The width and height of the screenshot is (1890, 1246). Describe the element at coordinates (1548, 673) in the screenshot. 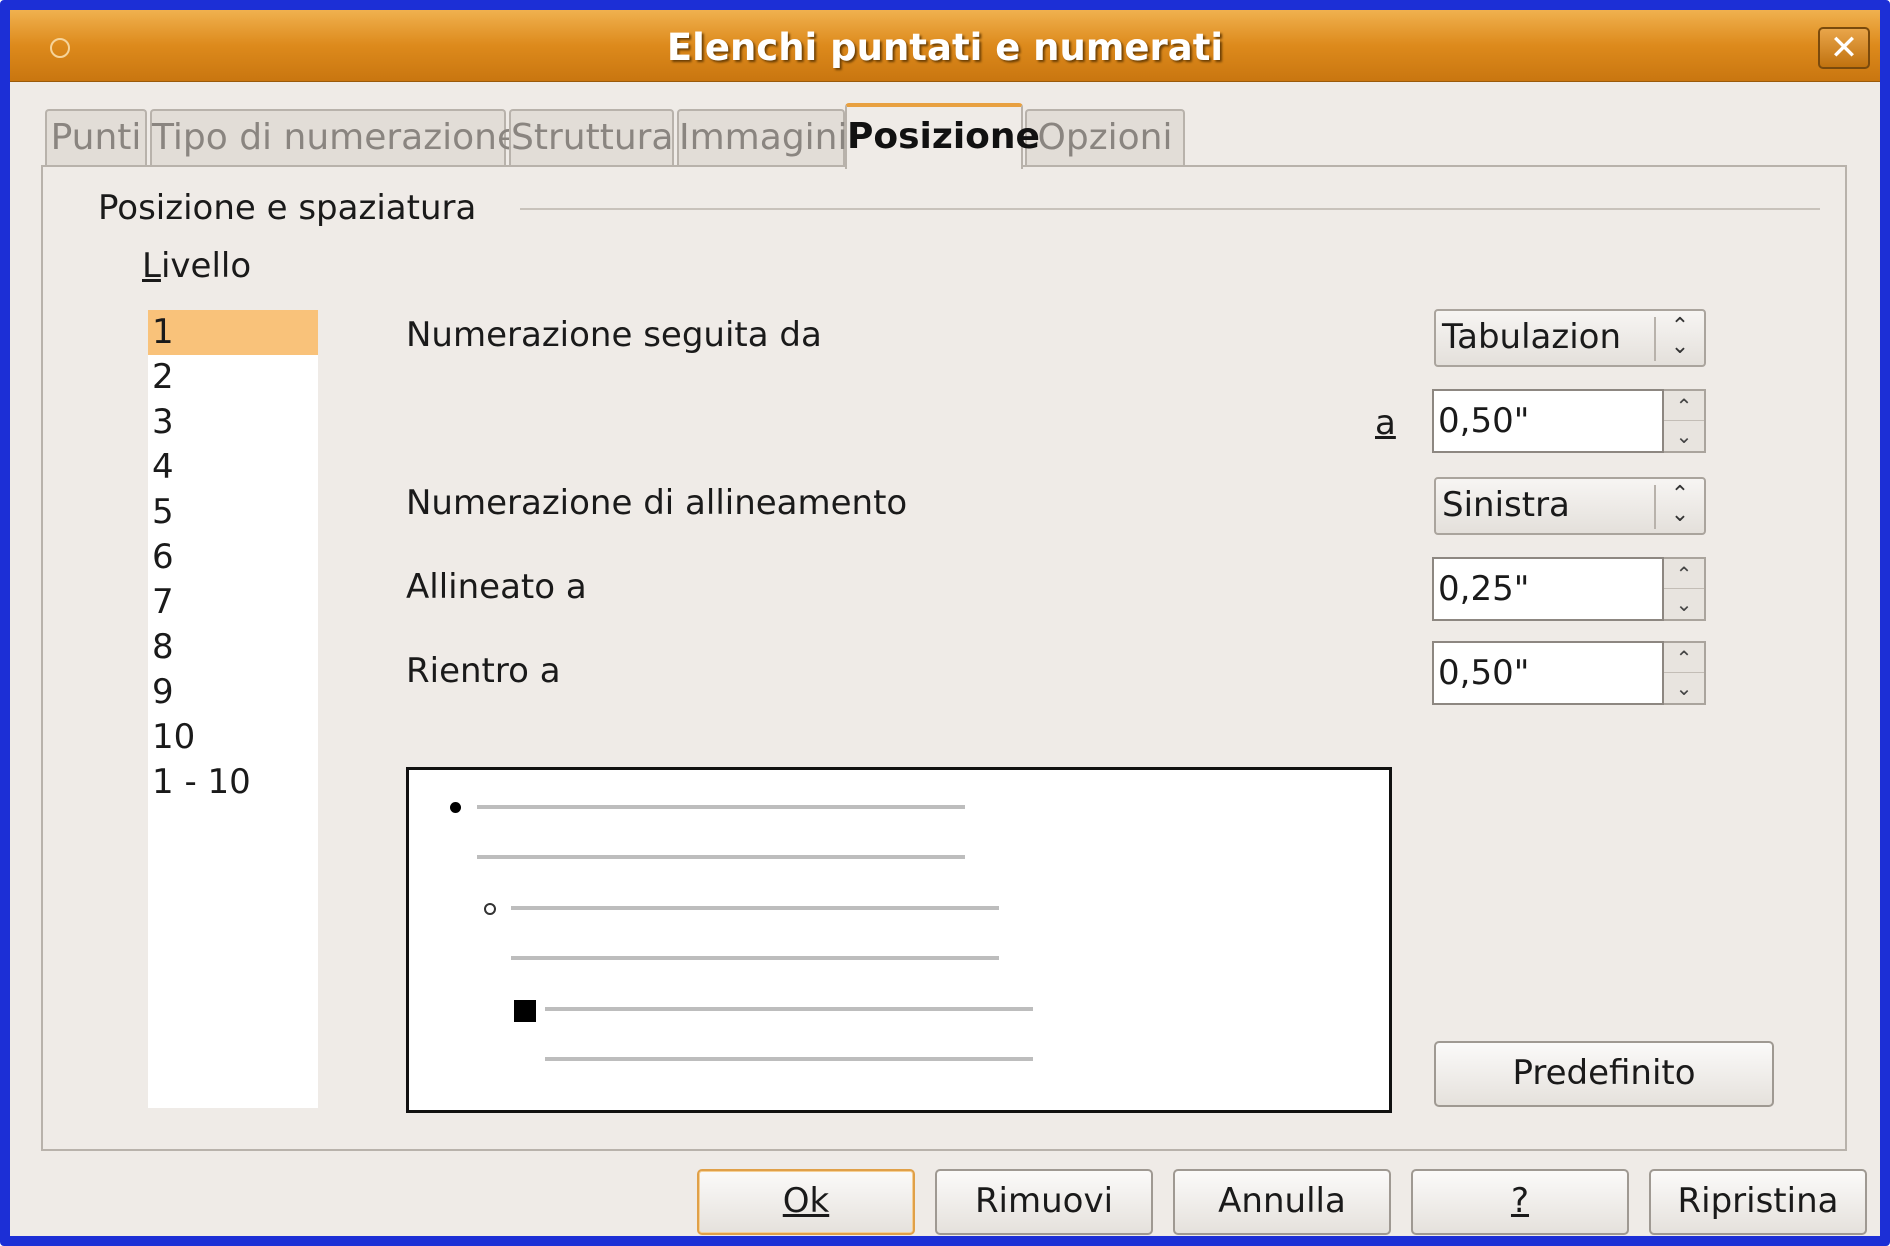

I see `indent-at-input: 0,50"` at that location.